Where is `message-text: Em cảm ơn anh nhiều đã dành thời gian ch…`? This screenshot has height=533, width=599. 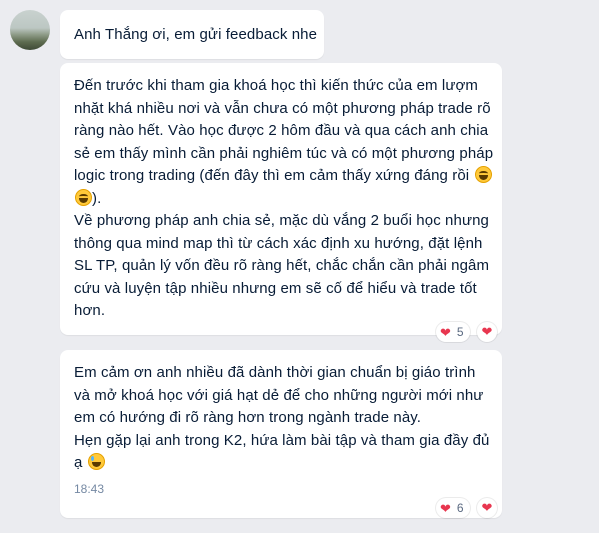 message-text: Em cảm ơn anh nhiều đã dành thời gian ch… is located at coordinates (284, 418).